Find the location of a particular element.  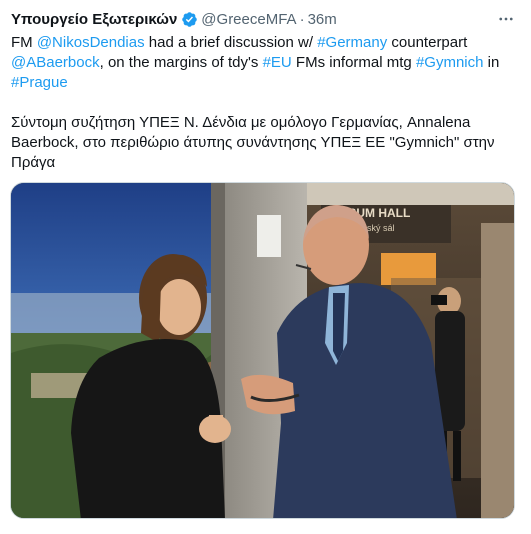

hashtag-link: #Prague is located at coordinates (39, 82).